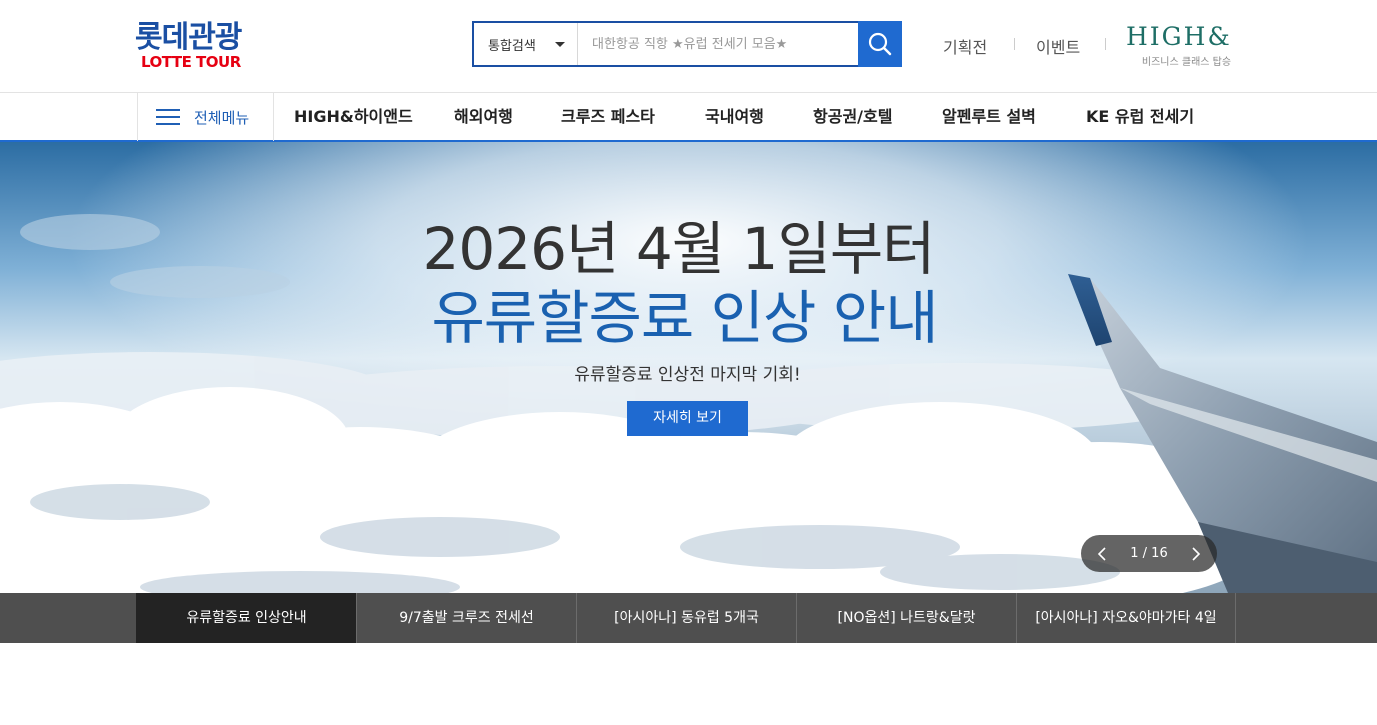  I want to click on banner-tab: [아시아나] 자오&야마가타 4일, so click(1126, 618).